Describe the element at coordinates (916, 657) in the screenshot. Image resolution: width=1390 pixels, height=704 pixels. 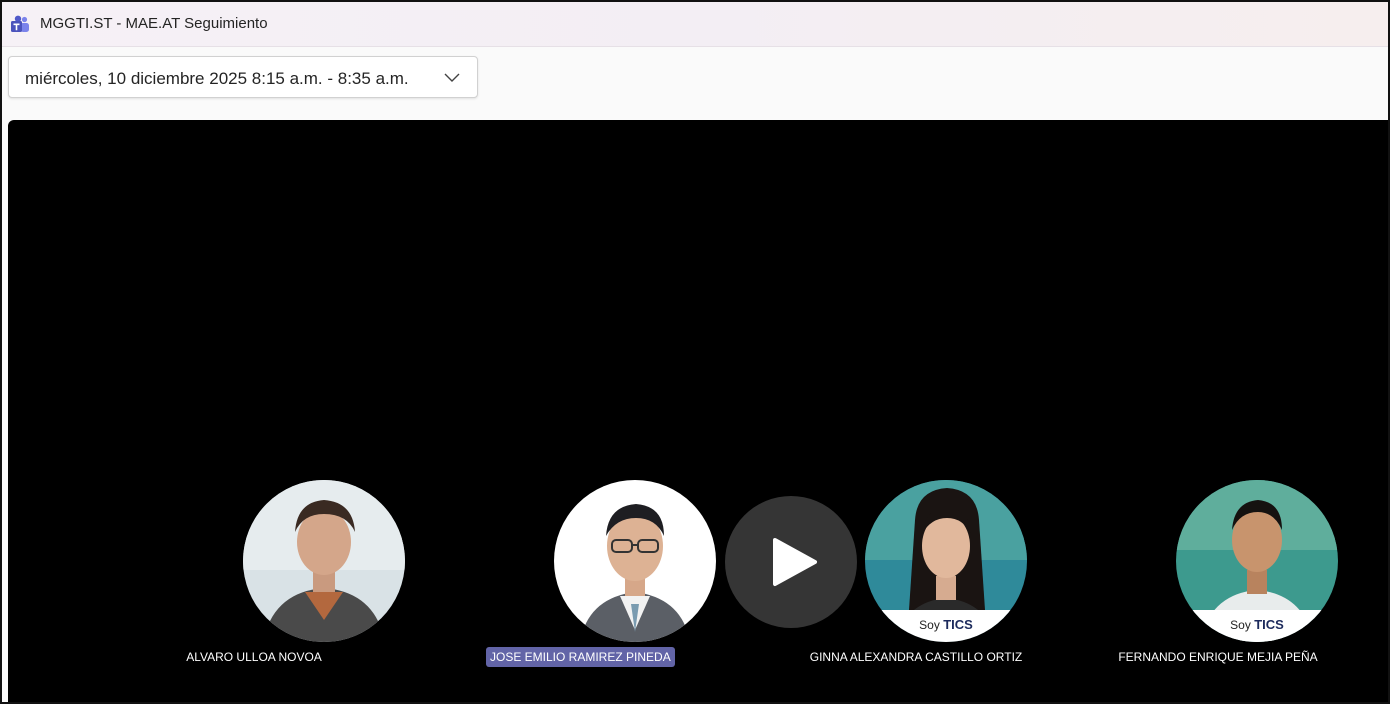
I see `participant-name: GINNA ALEXANDRA CASTILLO ORTIZ` at that location.